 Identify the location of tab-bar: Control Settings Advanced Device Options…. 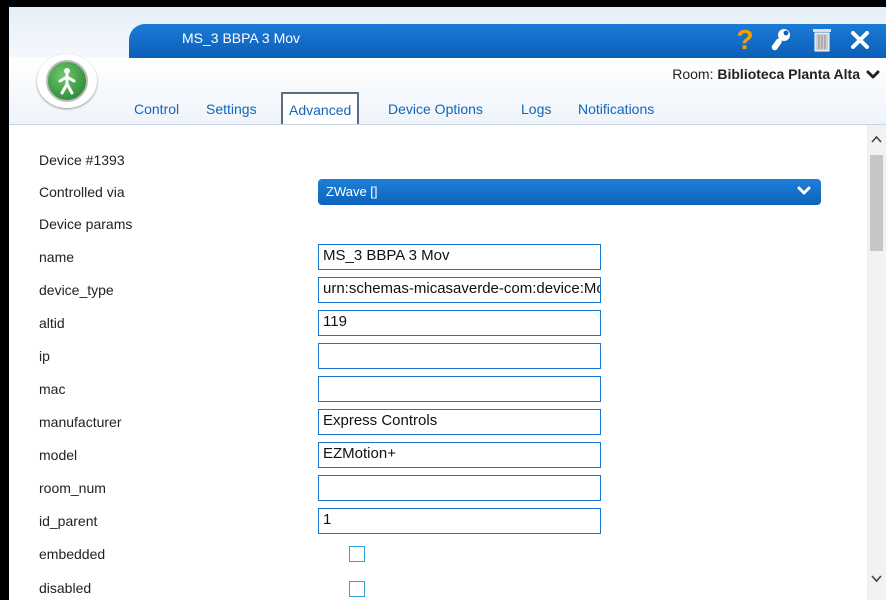
(447, 108).